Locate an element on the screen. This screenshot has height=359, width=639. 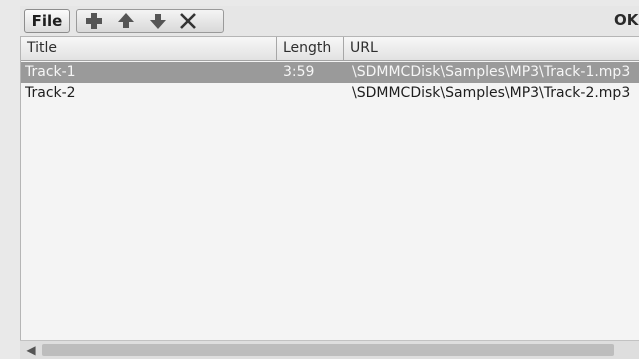
toolbar-button-group is located at coordinates (150, 21).